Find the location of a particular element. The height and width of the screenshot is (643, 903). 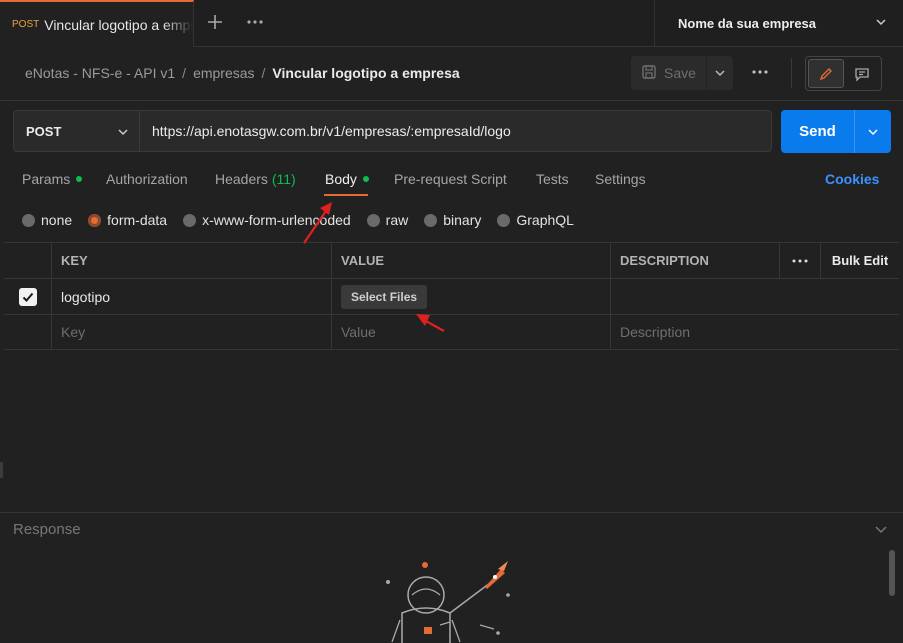

request-tab-active: POST Vincular logotipo a empresa is located at coordinates (97, 23).